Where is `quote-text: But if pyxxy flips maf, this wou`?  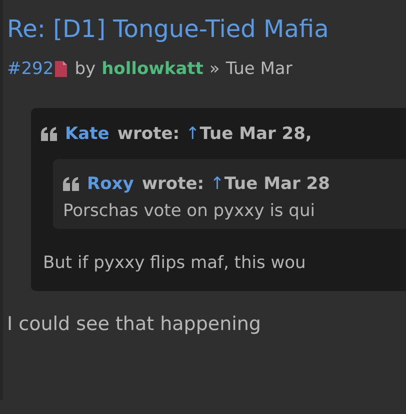
quote-text: But if pyxxy flips maf, this wou is located at coordinates (175, 263).